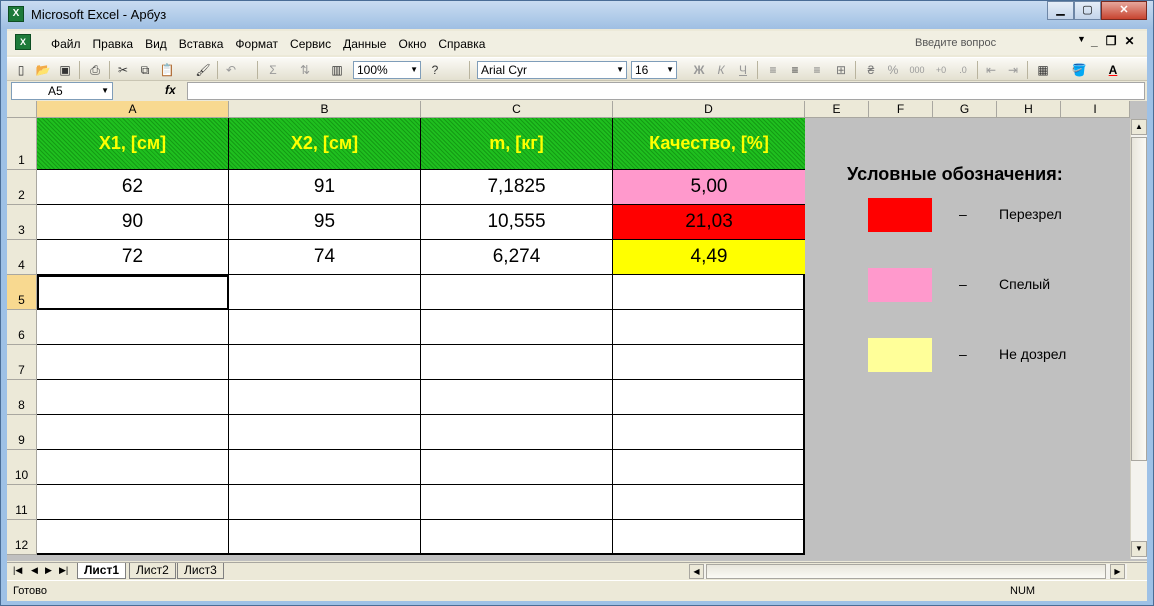 The width and height of the screenshot is (1154, 606). I want to click on new-icon: ▯, so click(21, 70).